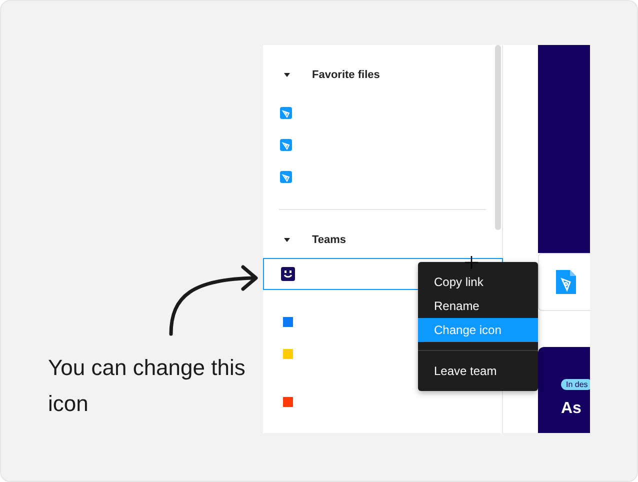 The image size is (638, 482). I want to click on section-title: Teams, so click(329, 240).